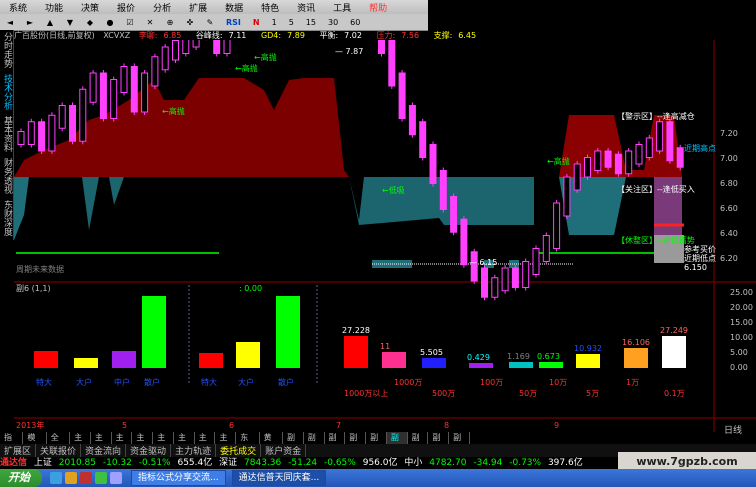  I want to click on menu-item-8: 资讯, so click(306, 7).